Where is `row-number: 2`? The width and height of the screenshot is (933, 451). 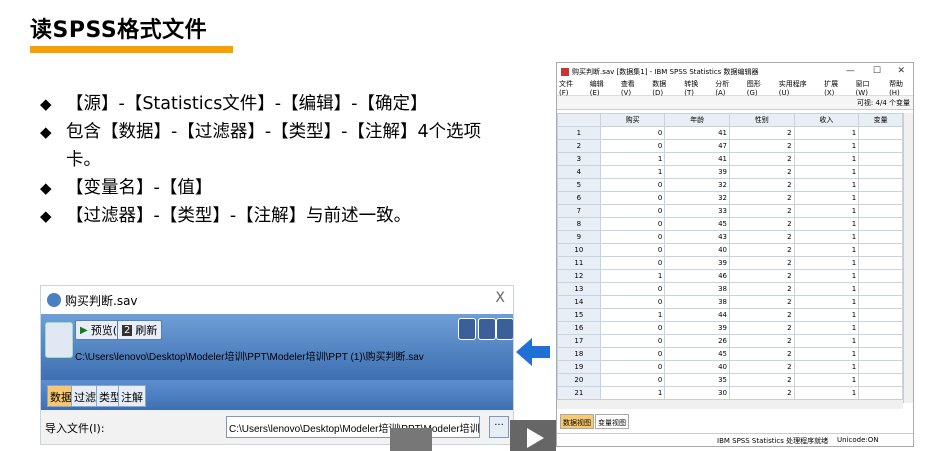
row-number: 2 is located at coordinates (579, 146).